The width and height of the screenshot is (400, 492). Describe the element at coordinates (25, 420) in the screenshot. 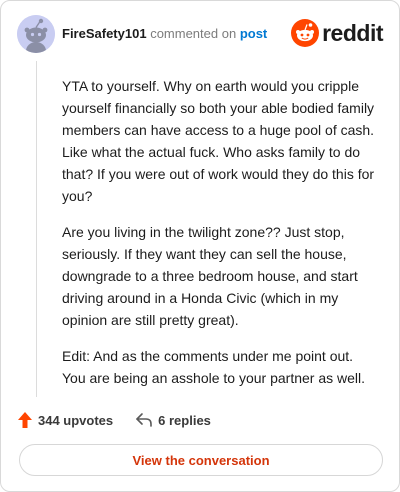

I see `upvote-arrow-icon` at that location.